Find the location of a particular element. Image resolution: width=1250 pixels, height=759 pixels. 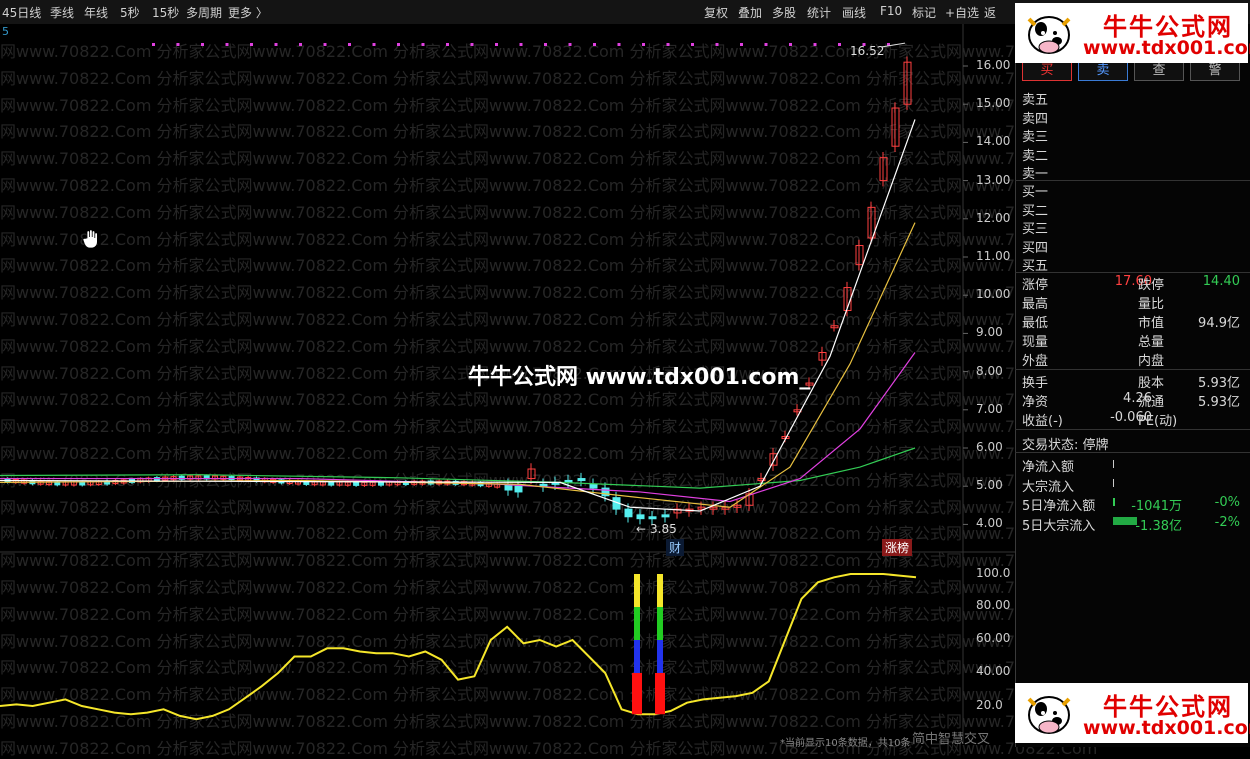

trade-status: 交易状态: 停牌 is located at coordinates (1065, 445).